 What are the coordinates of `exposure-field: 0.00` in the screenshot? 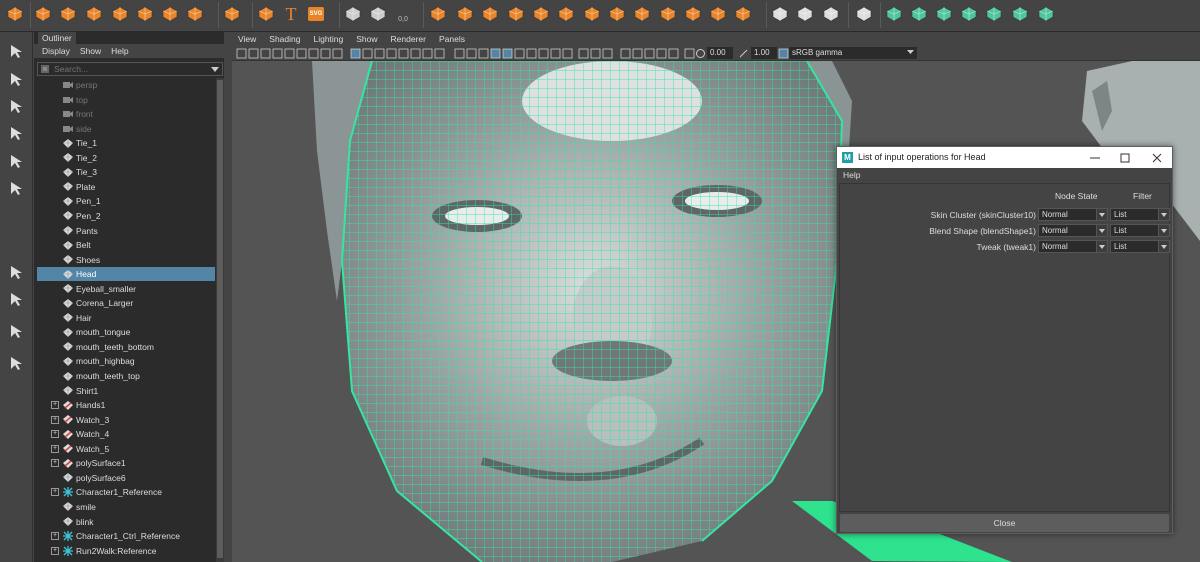 It's located at (720, 53).